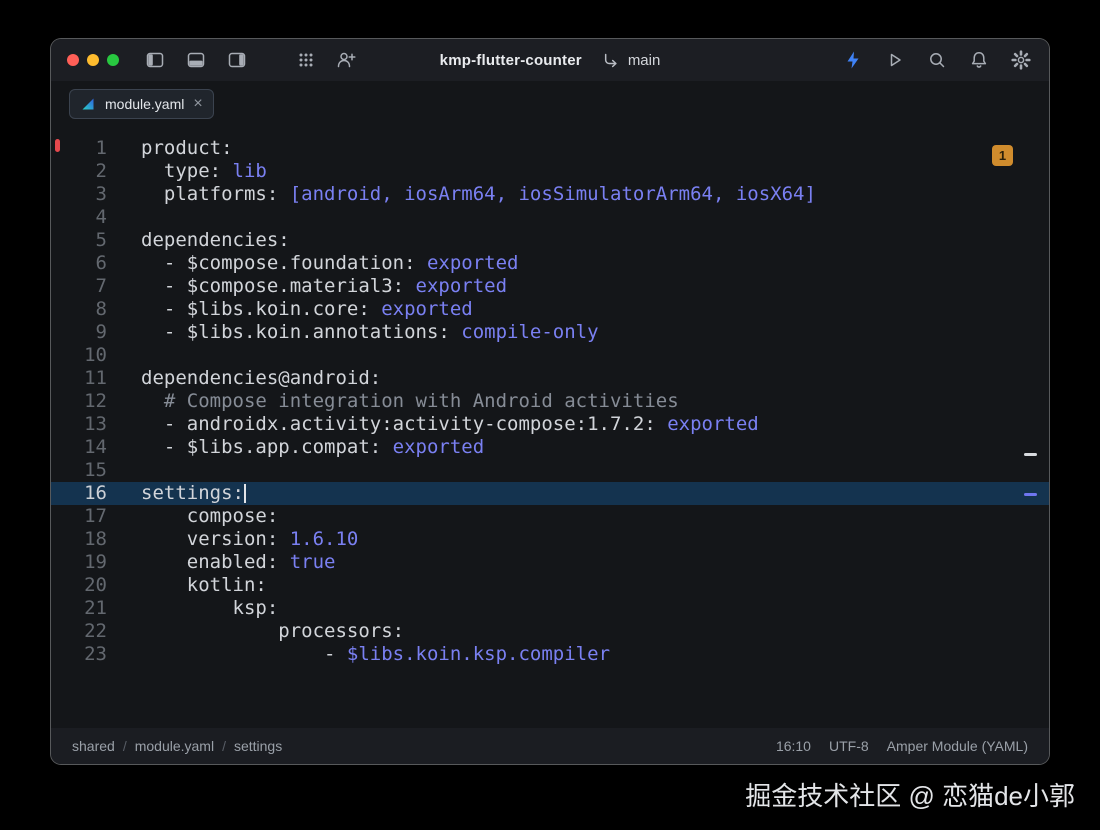  I want to click on line-number: 23, so click(79, 654).